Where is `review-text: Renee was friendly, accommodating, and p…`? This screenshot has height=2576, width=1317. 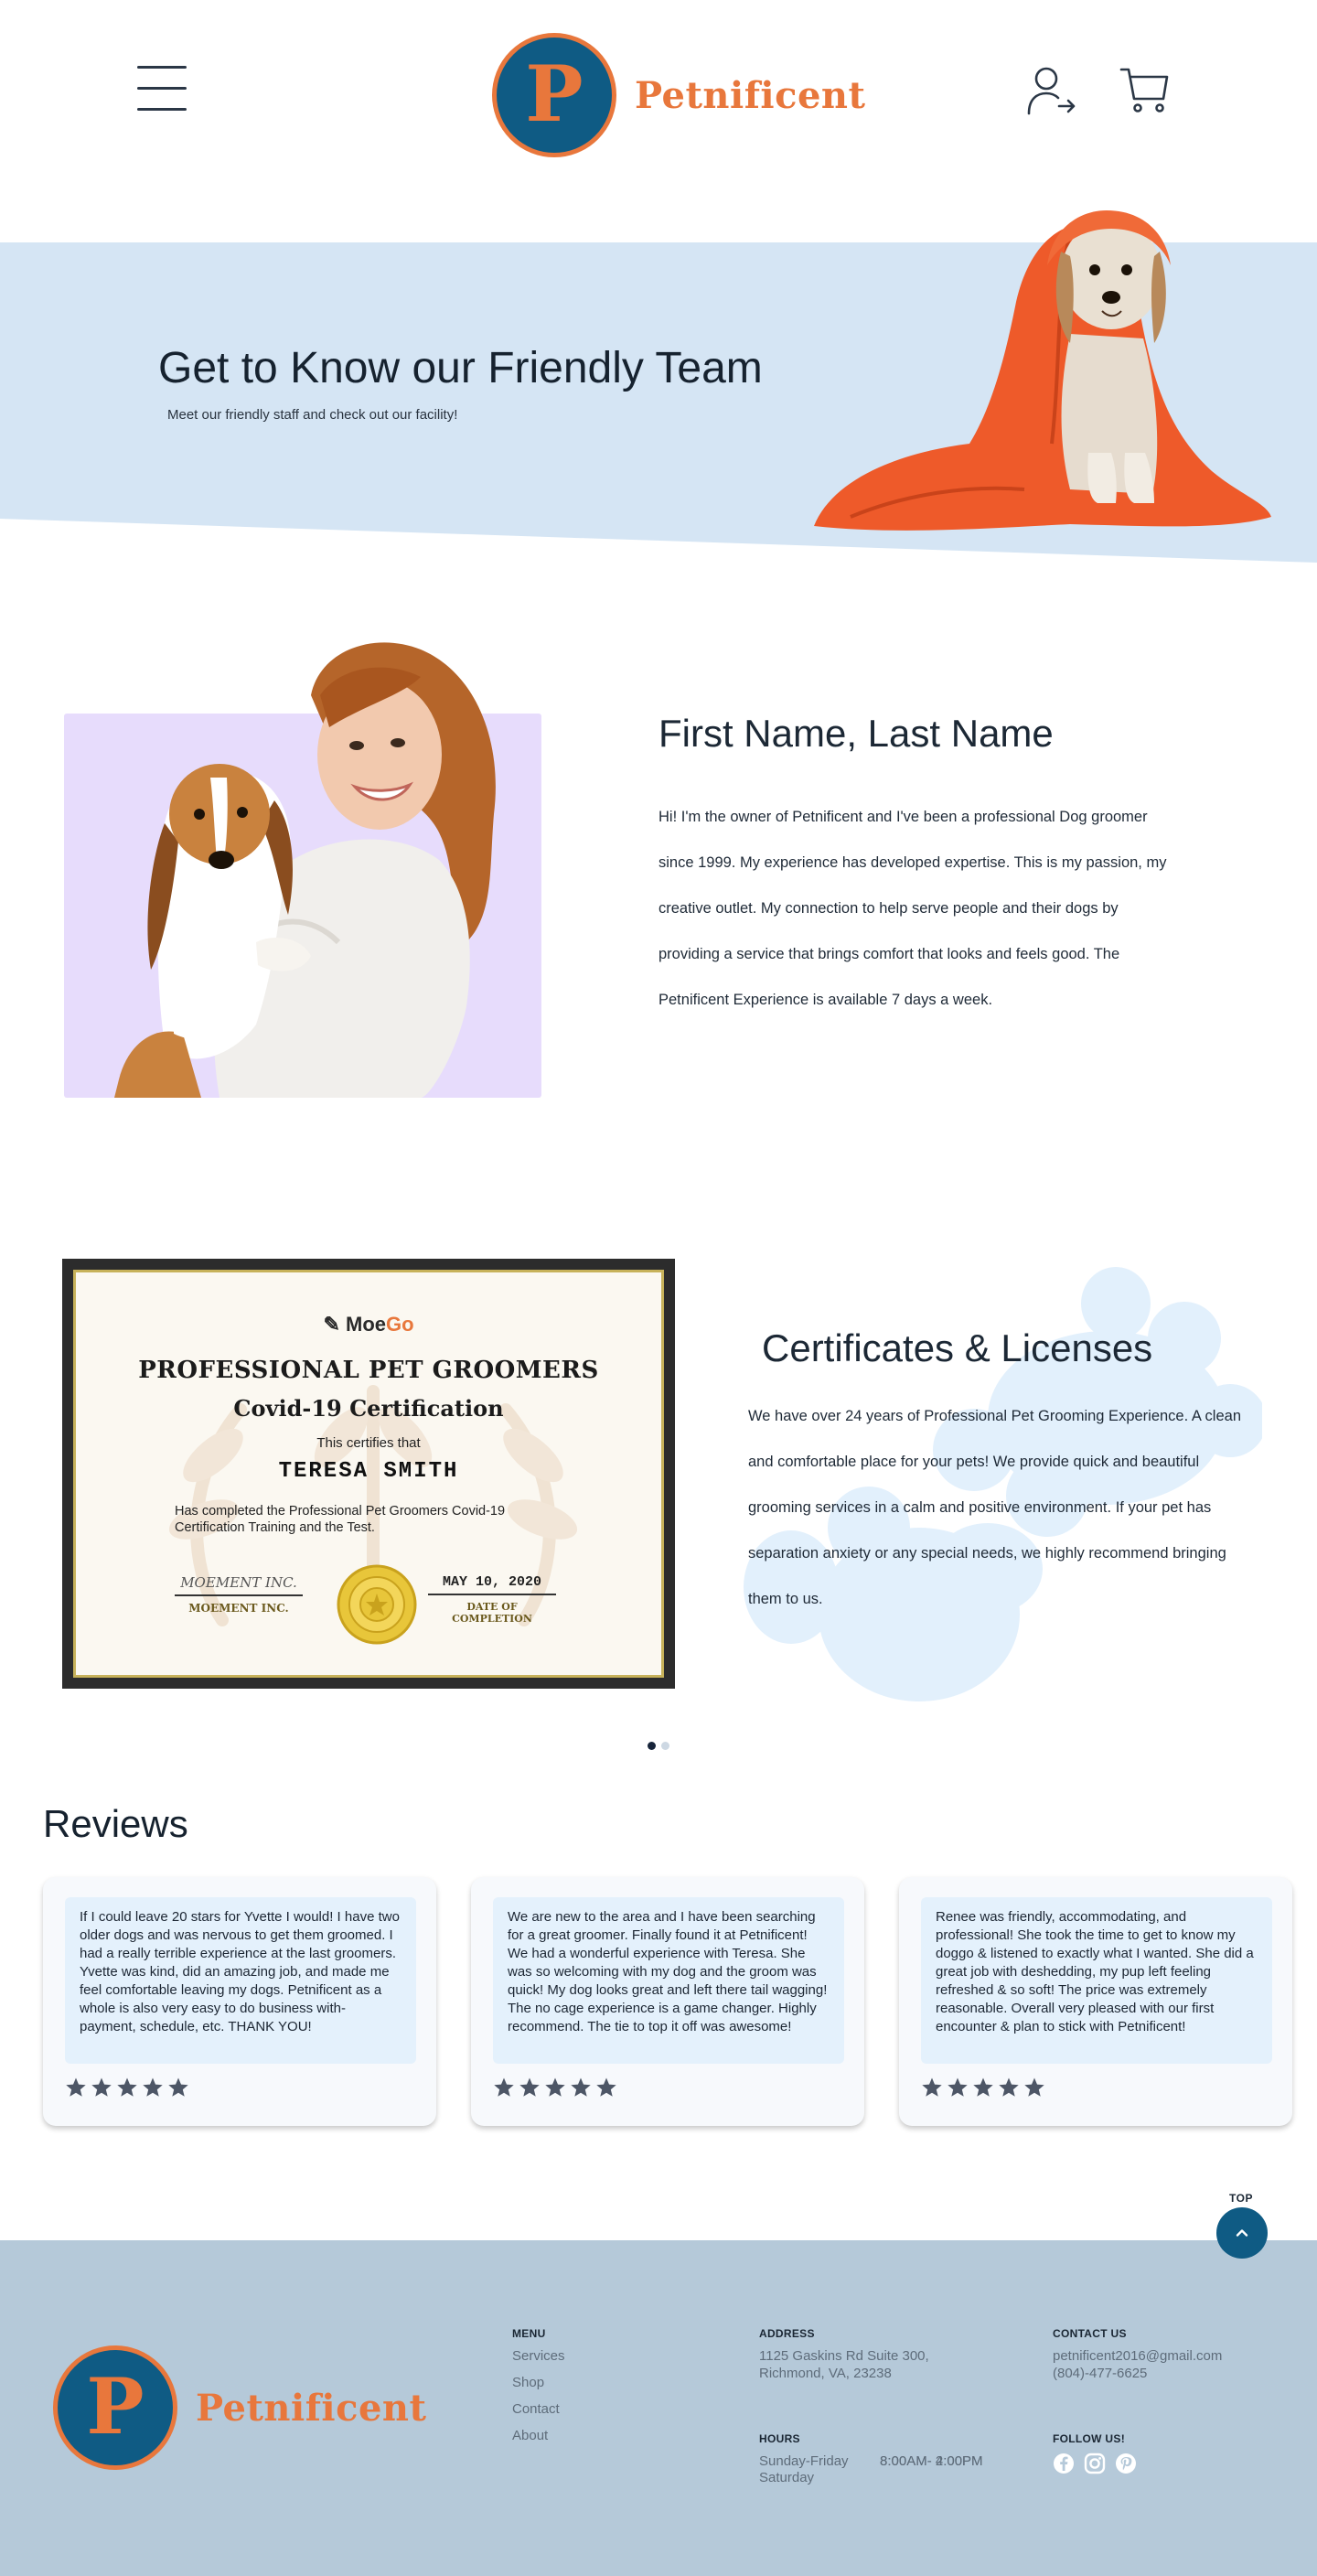
review-text: Renee was friendly, accommodating, and p… is located at coordinates (1096, 1981).